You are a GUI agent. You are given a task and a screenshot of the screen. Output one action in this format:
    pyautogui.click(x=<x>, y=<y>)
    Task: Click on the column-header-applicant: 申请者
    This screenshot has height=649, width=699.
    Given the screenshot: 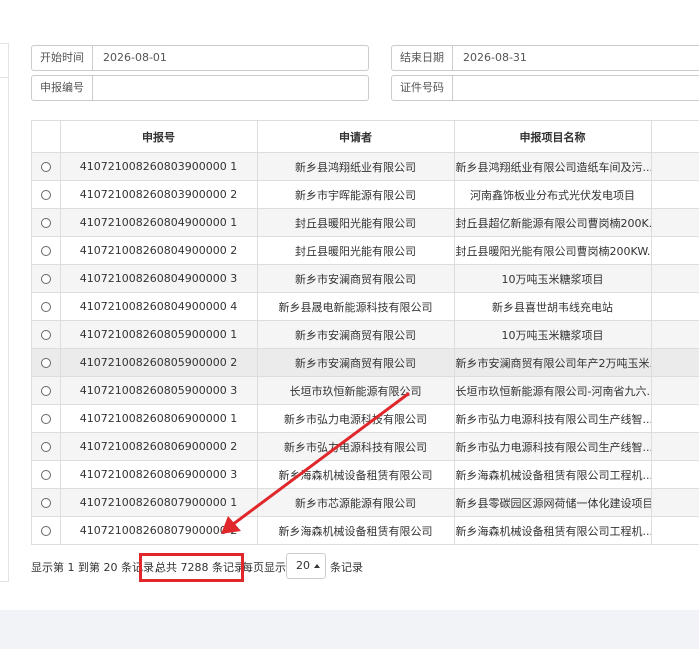 What is the action you would take?
    pyautogui.click(x=356, y=137)
    